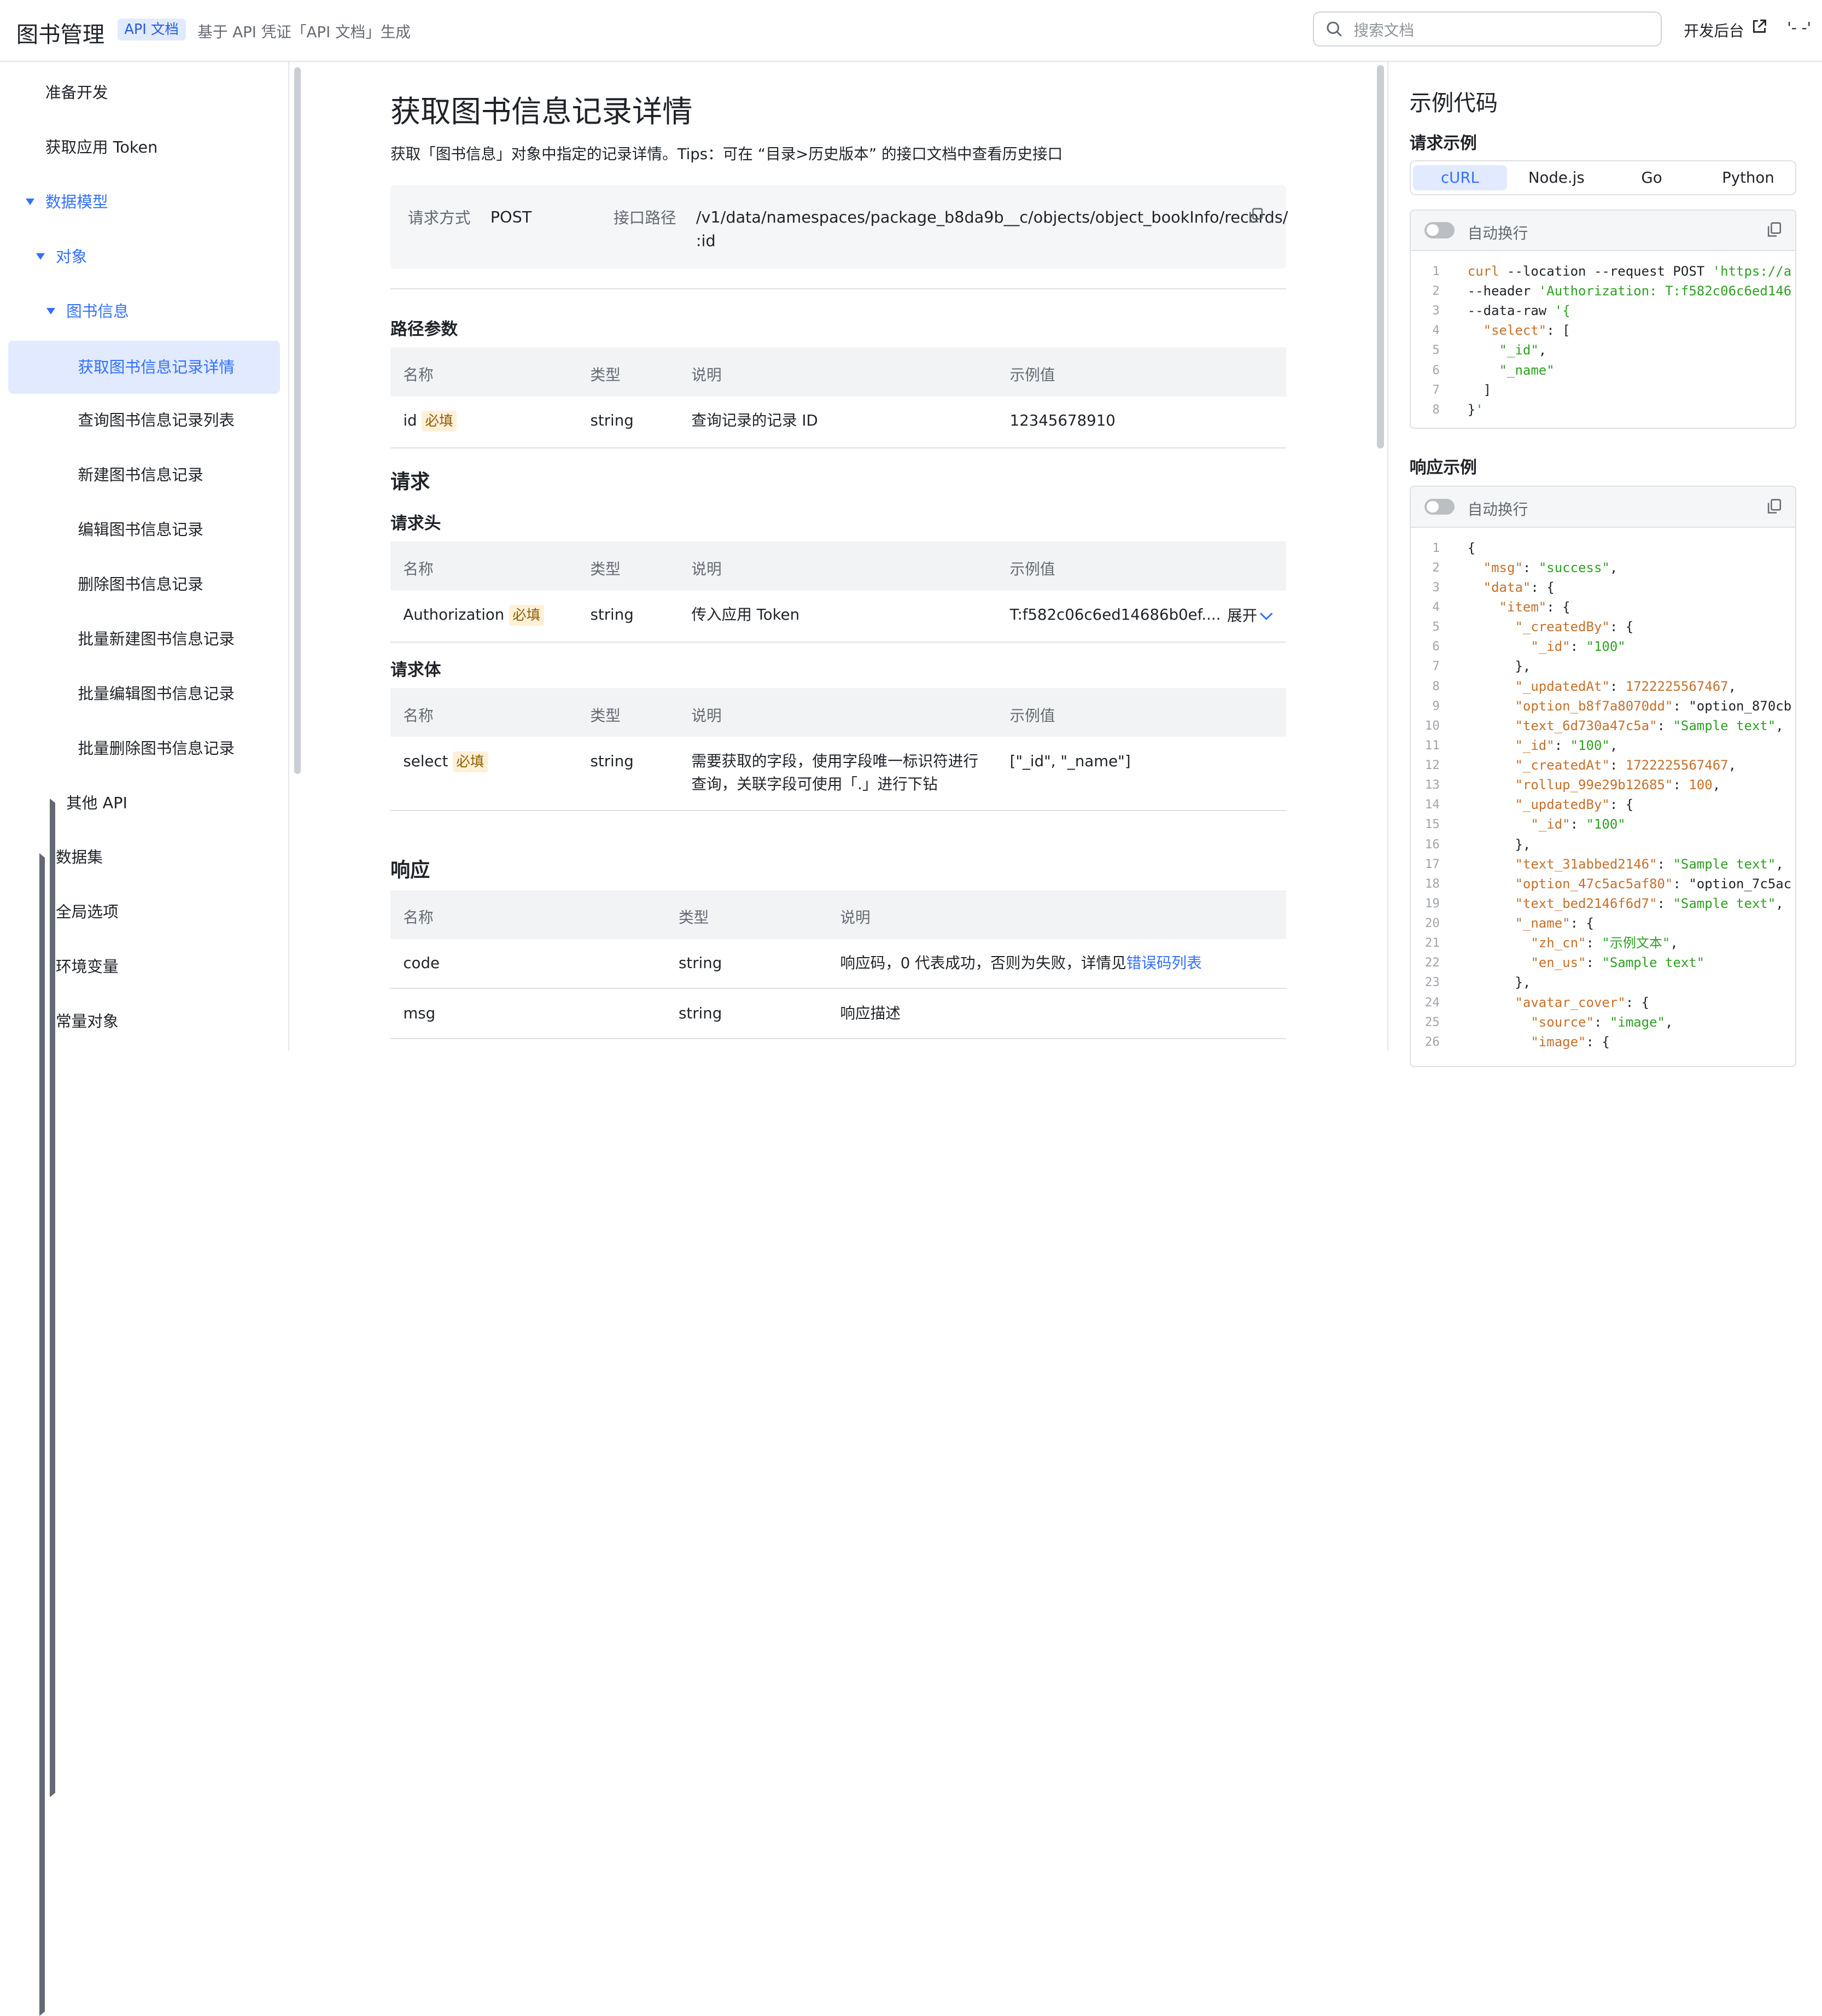 The image size is (1822, 2016). What do you see at coordinates (149, 857) in the screenshot?
I see `nav-item-dataset: 数据集` at bounding box center [149, 857].